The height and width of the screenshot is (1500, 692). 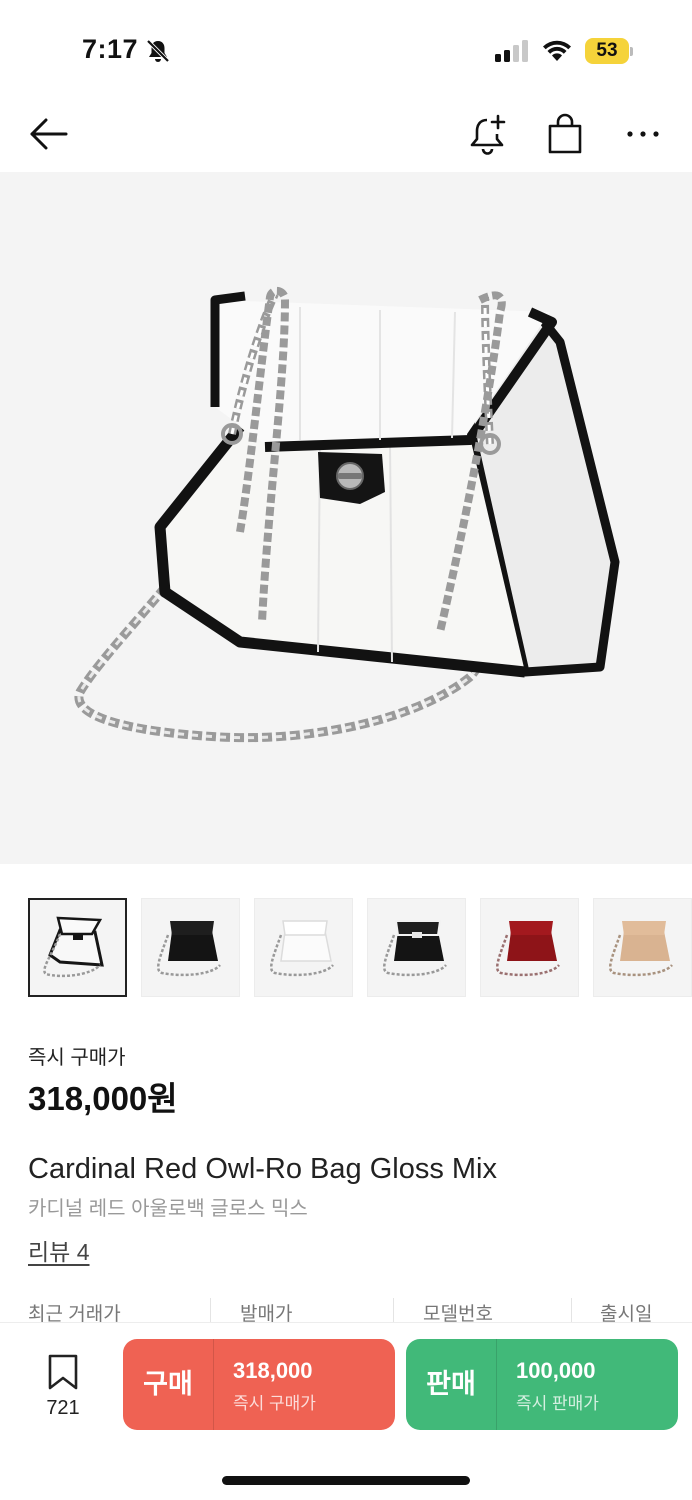 I want to click on status-time: 7:17, so click(x=110, y=49).